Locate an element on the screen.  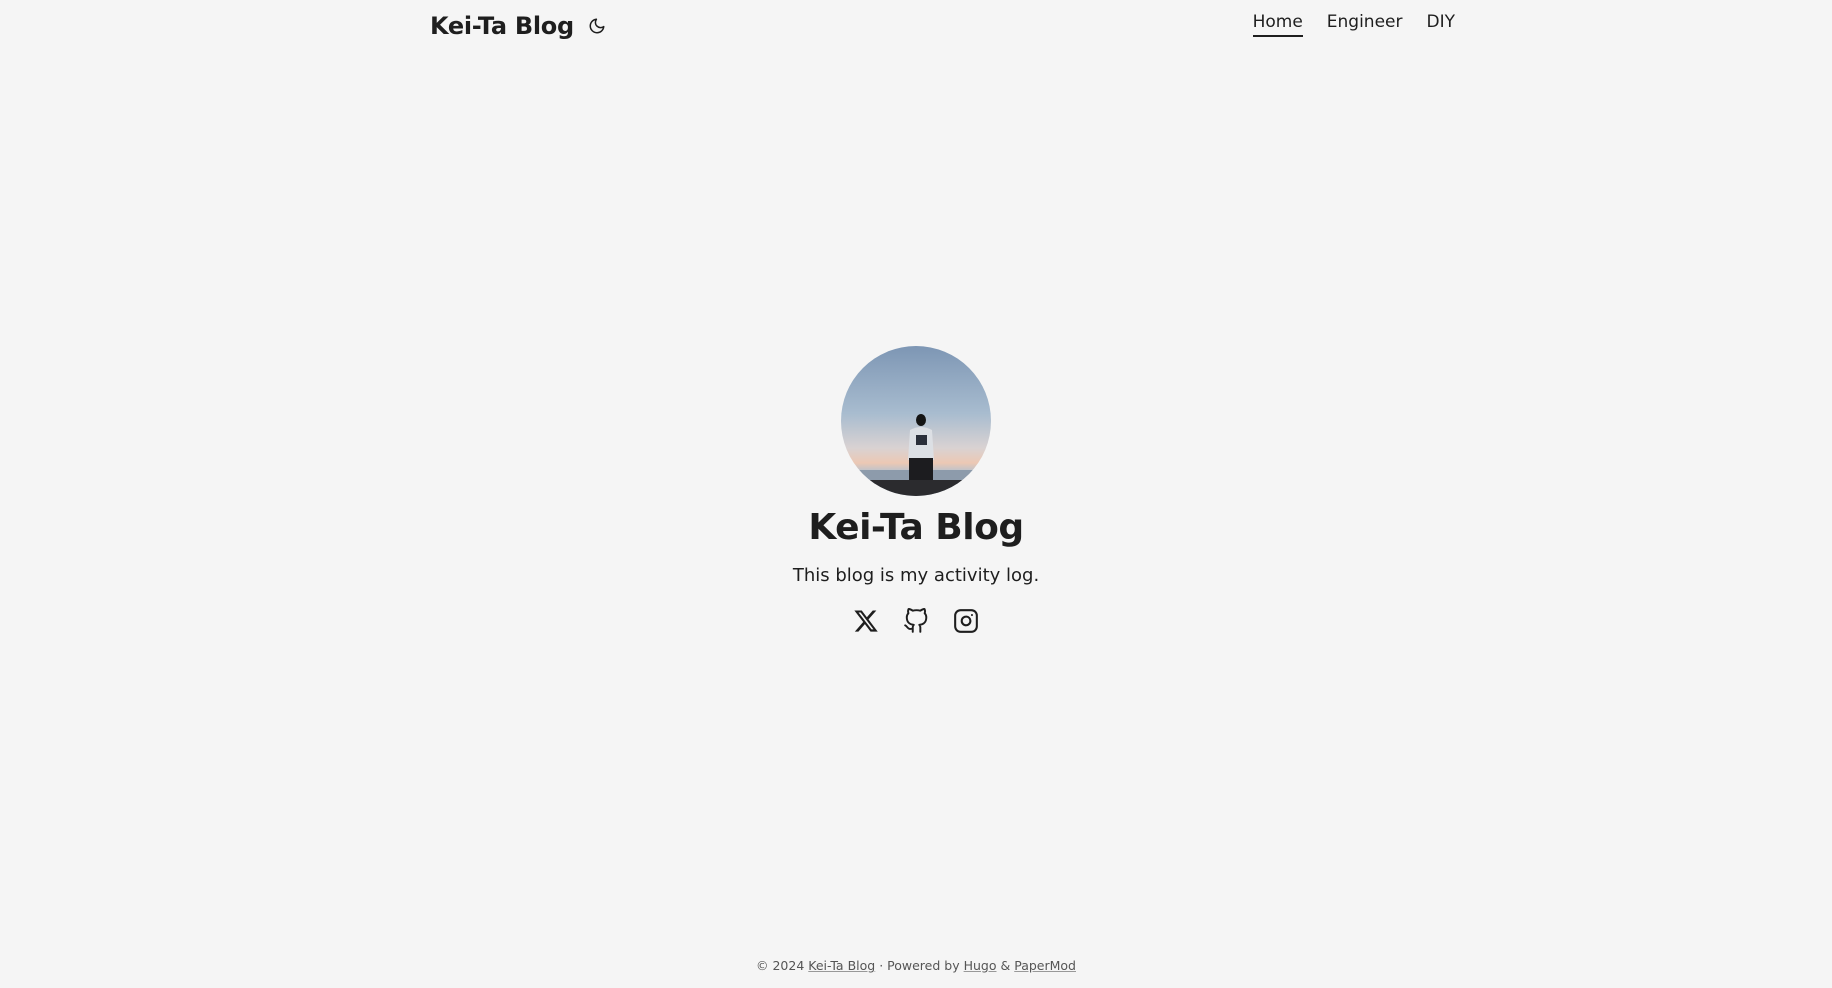
social-icons is located at coordinates (916, 621).